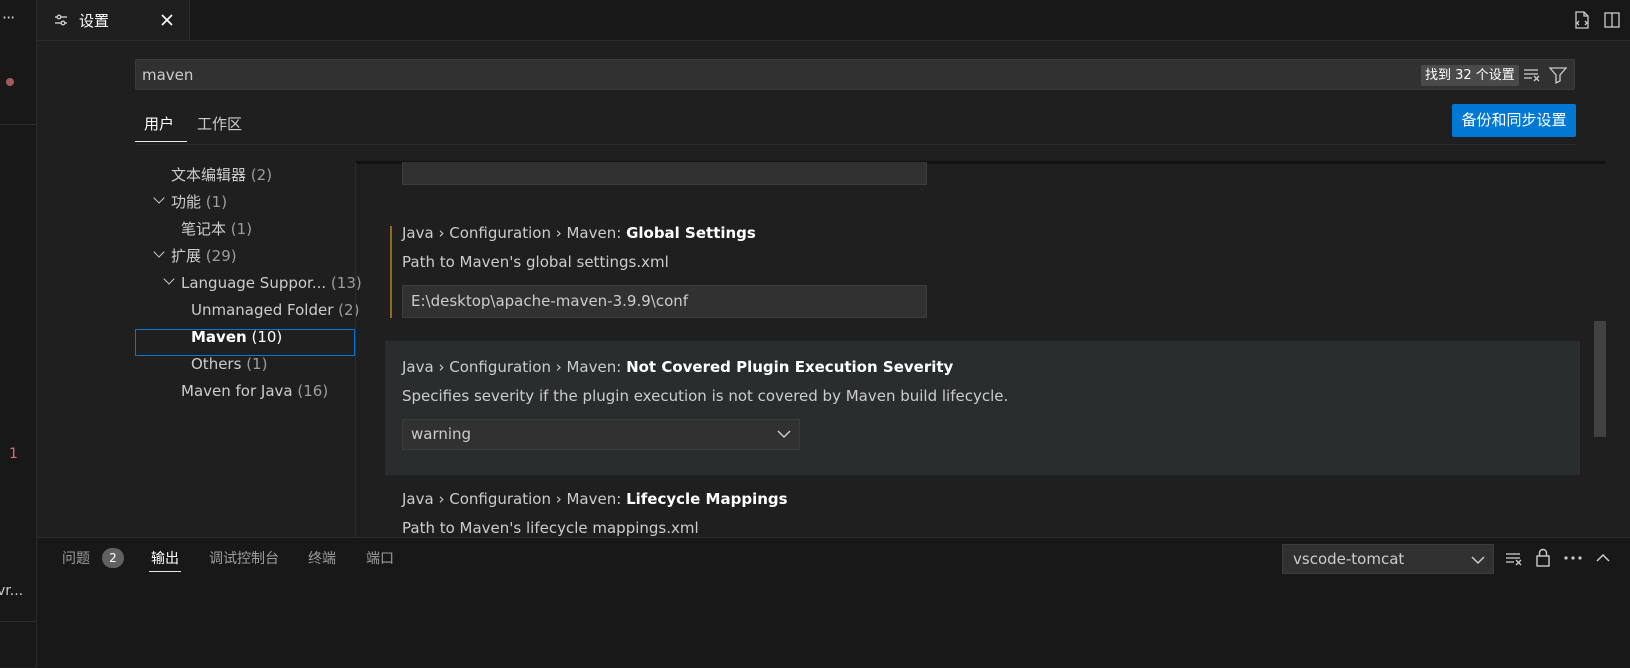 The height and width of the screenshot is (668, 1630). I want to click on clear-filter-icon, so click(1532, 75).